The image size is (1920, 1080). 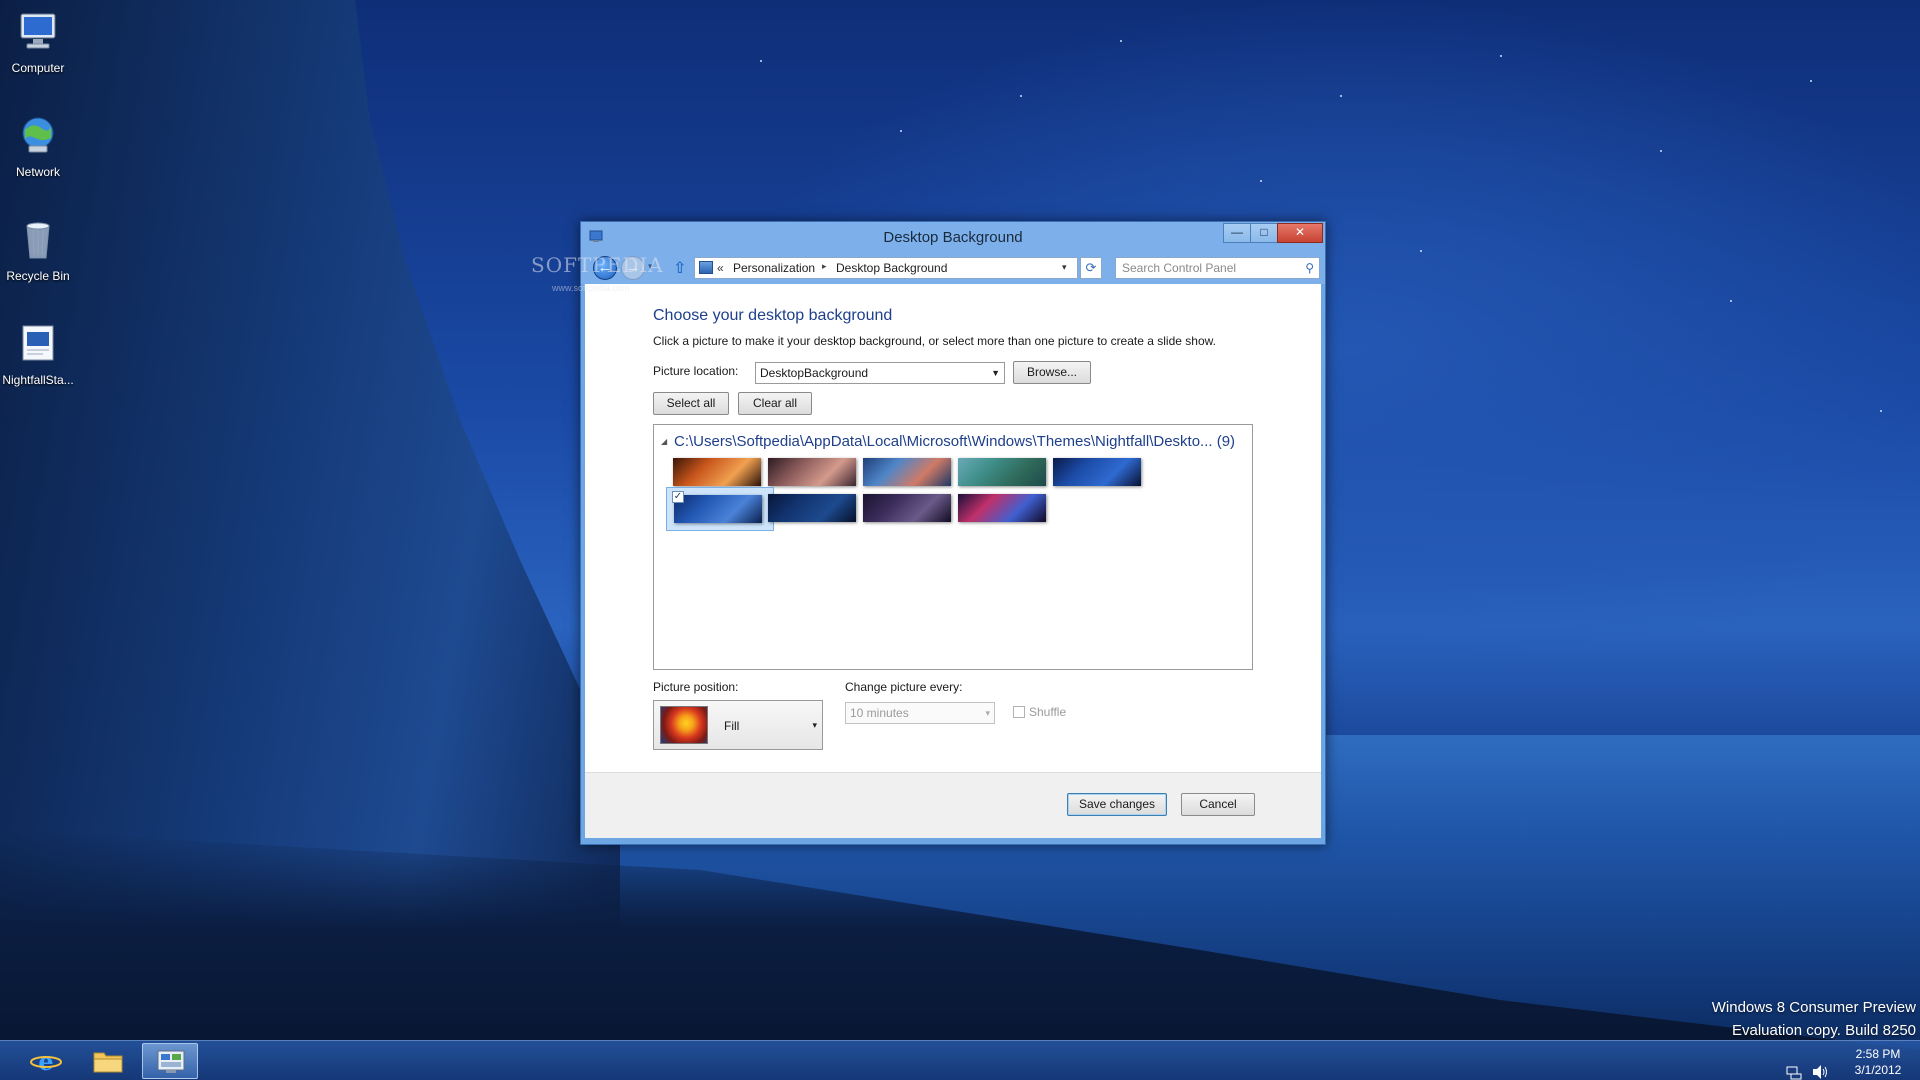 What do you see at coordinates (879, 713) in the screenshot?
I see `change-picture-value: 10 minutes` at bounding box center [879, 713].